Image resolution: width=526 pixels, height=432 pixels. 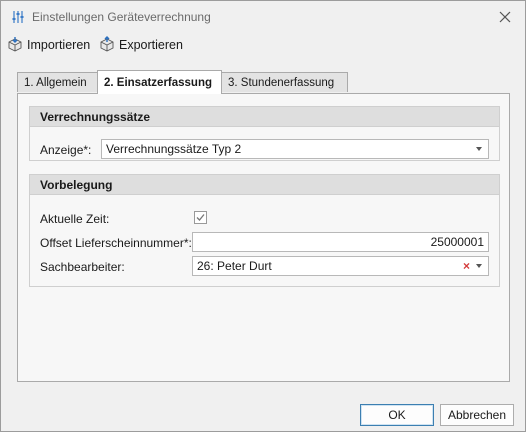 I want to click on sliders-icon, so click(x=18, y=17).